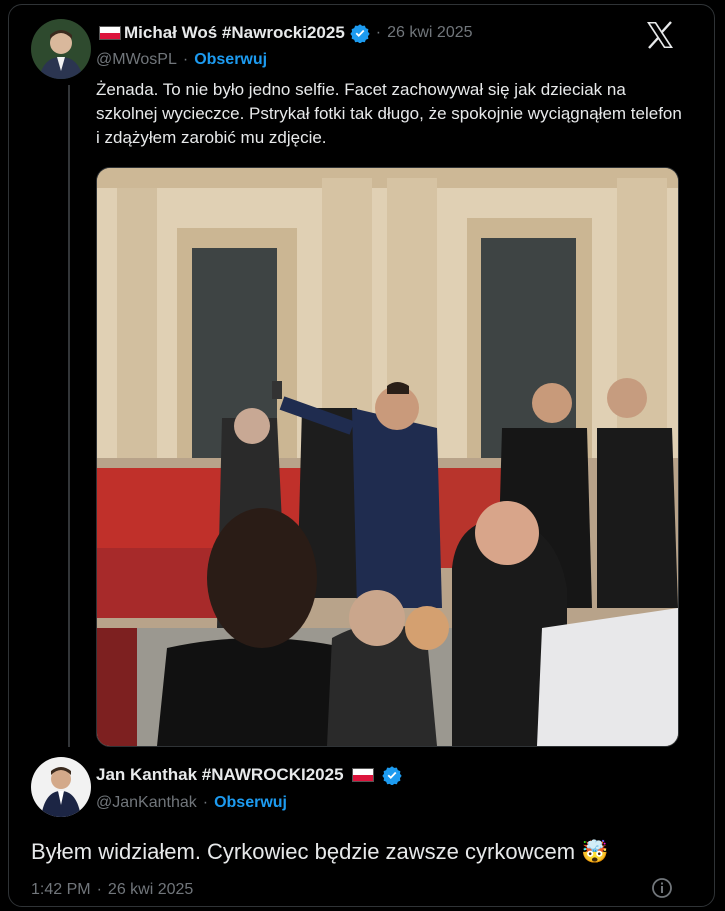 The width and height of the screenshot is (725, 911). What do you see at coordinates (220, 775) in the screenshot?
I see `reply-author-name: Jan Kanthak #NAWROCKI2025` at bounding box center [220, 775].